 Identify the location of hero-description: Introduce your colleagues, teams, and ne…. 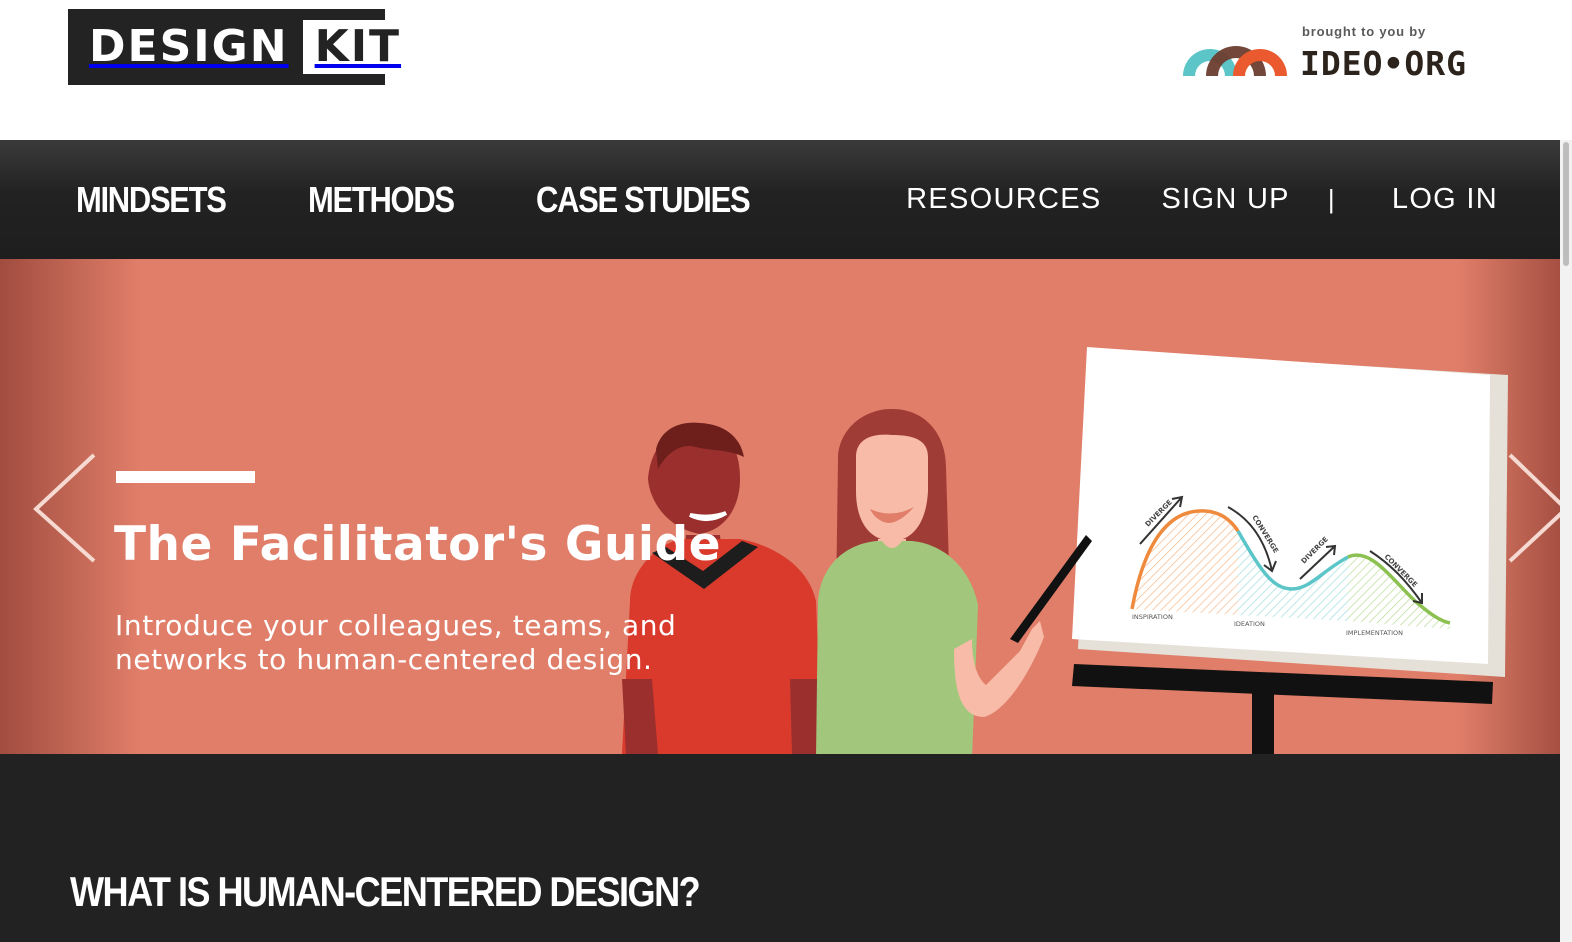
(396, 642).